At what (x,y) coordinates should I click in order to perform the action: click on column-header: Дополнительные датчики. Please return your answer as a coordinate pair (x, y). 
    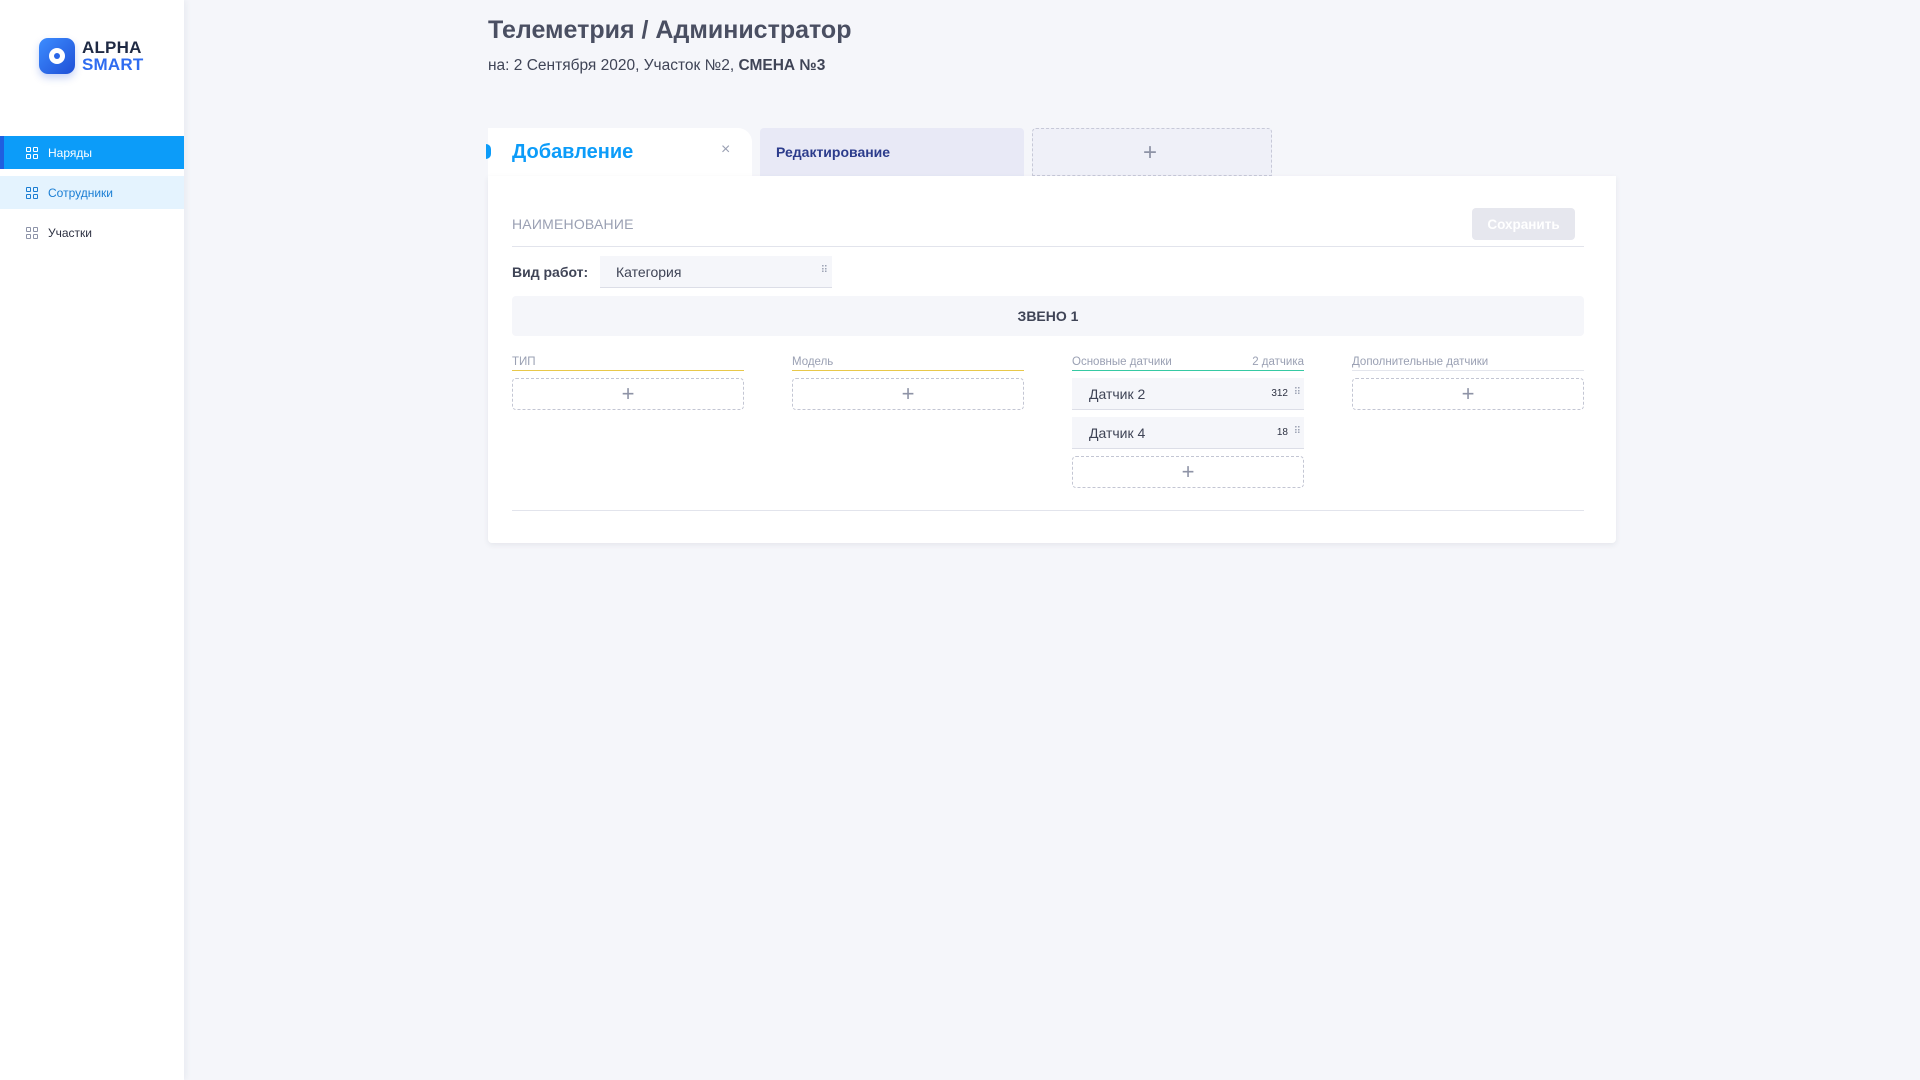
    Looking at the image, I should click on (1468, 363).